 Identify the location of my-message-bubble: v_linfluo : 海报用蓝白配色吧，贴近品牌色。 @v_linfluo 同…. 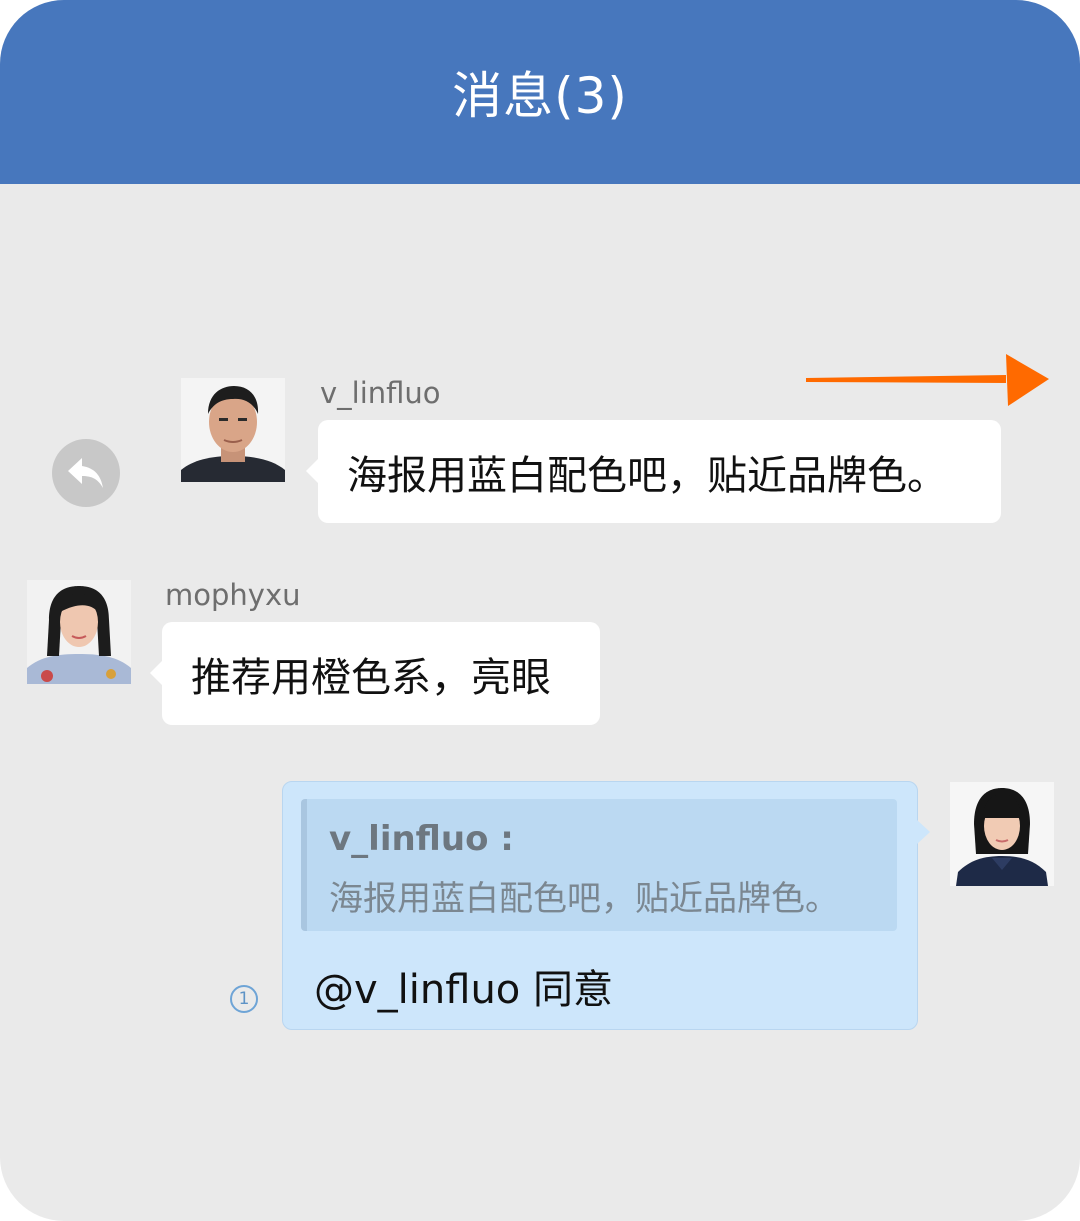
(606, 905).